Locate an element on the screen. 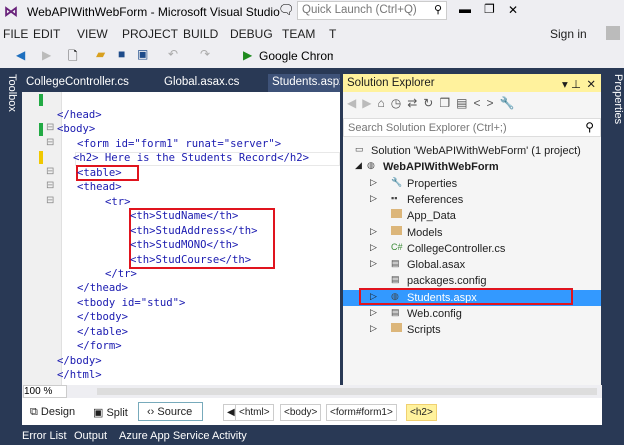 The width and height of the screenshot is (624, 445). tree-item: ▷ Models is located at coordinates (472, 233).